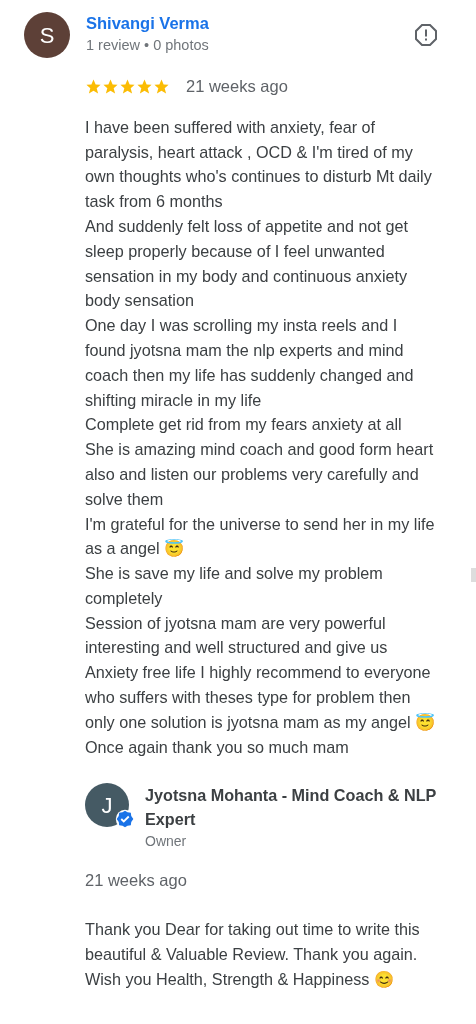 The image size is (476, 1024). What do you see at coordinates (250, 363) in the screenshot?
I see `review-text: One day I was scrolling my insta reels and I found jyotsna mam the nlp experts and mind coach then my life has suddenly changed and shifting miracle in my life` at bounding box center [250, 363].